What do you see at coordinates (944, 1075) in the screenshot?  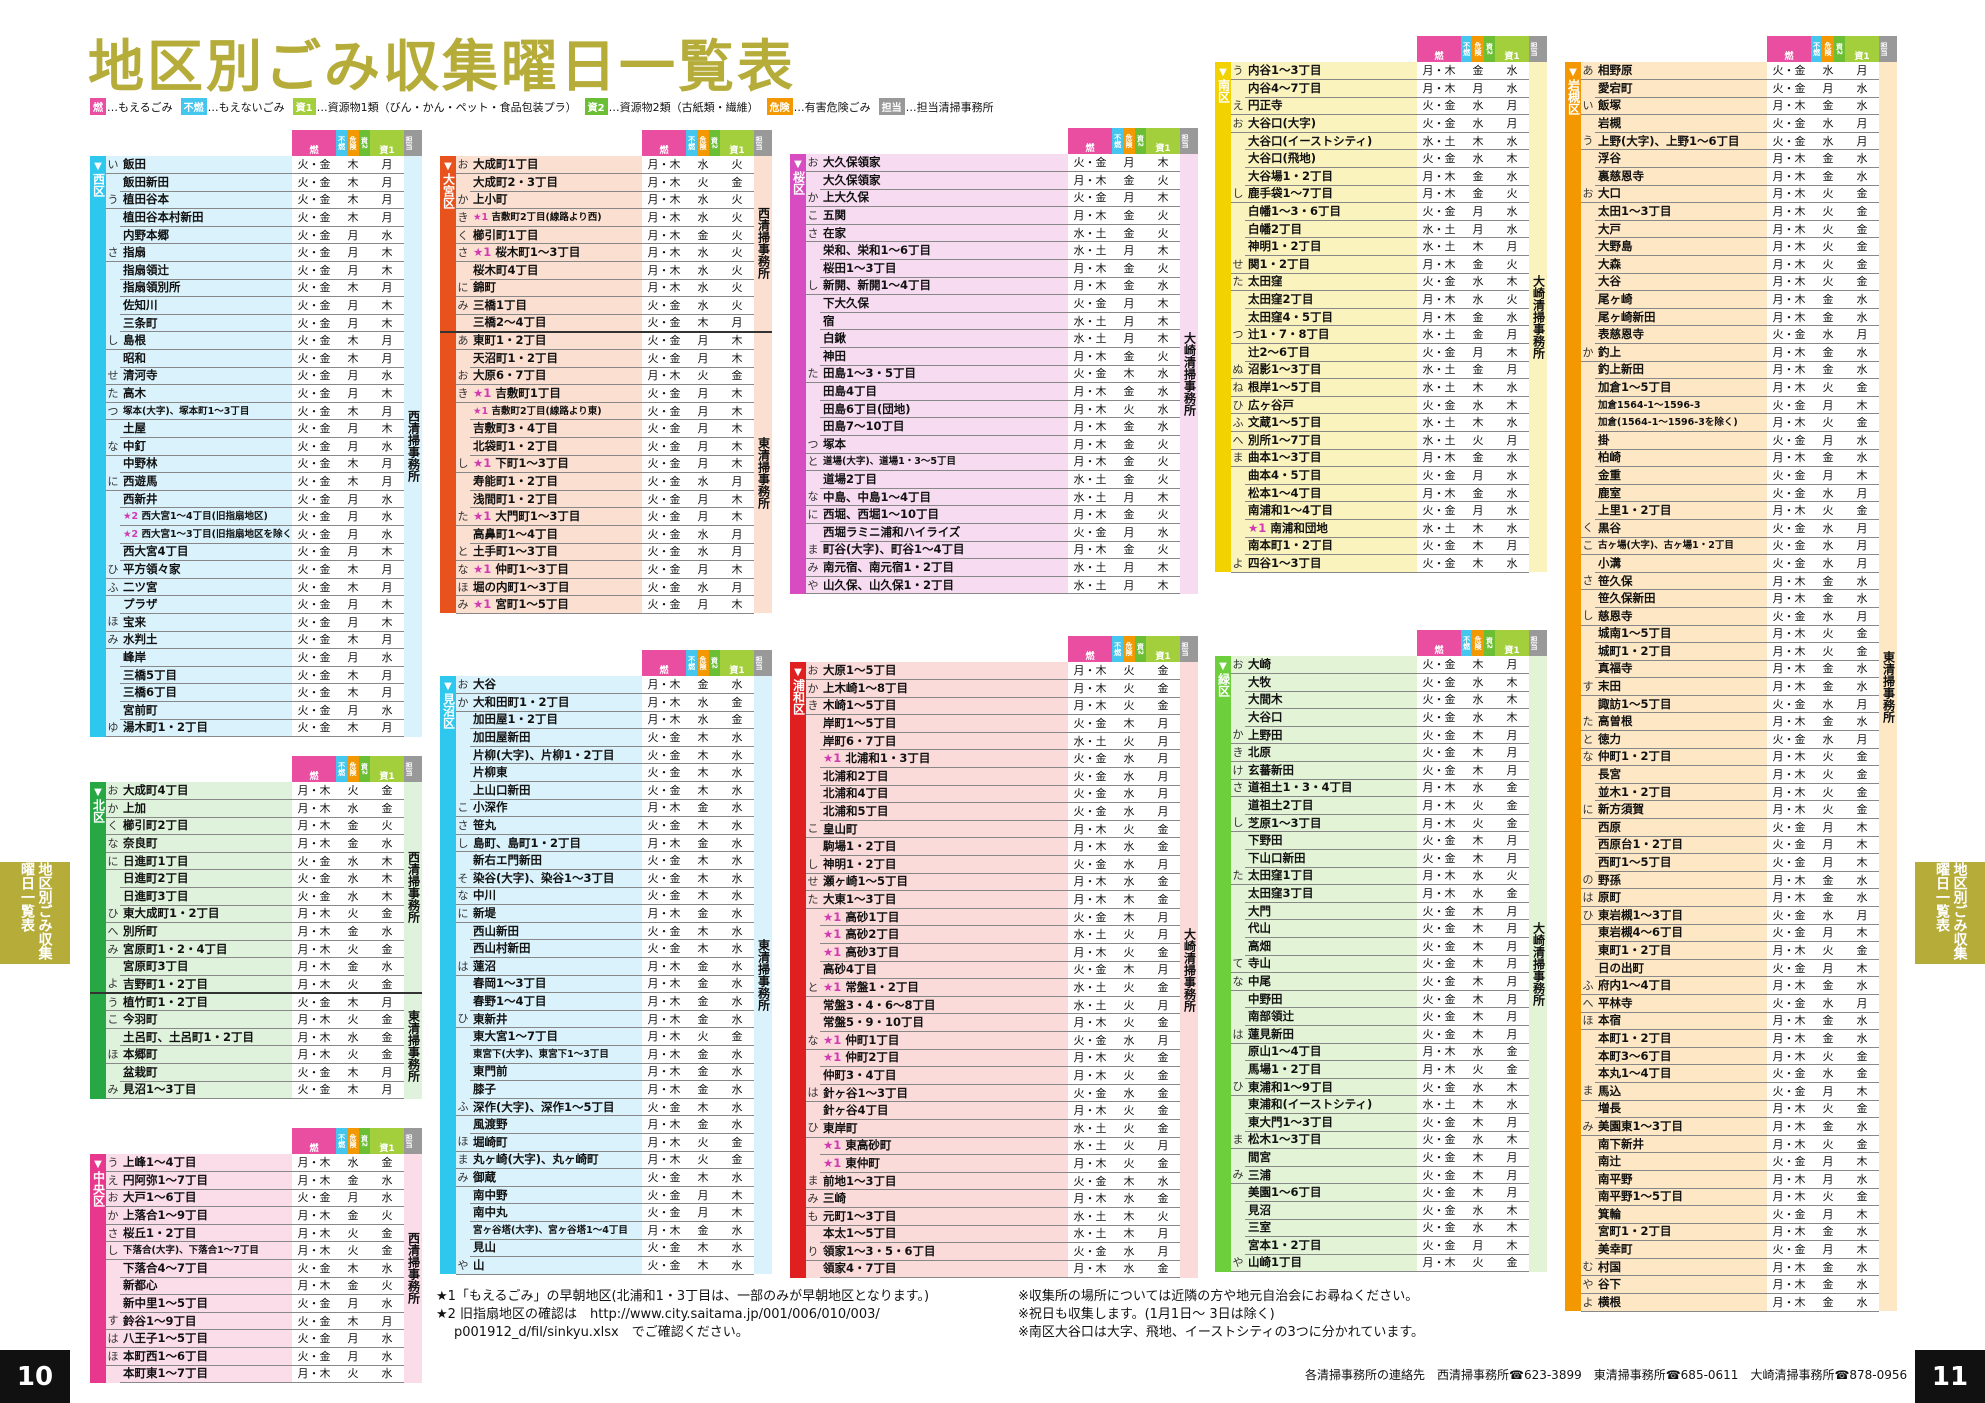 I see `district-name: 仲町3・4丁目` at bounding box center [944, 1075].